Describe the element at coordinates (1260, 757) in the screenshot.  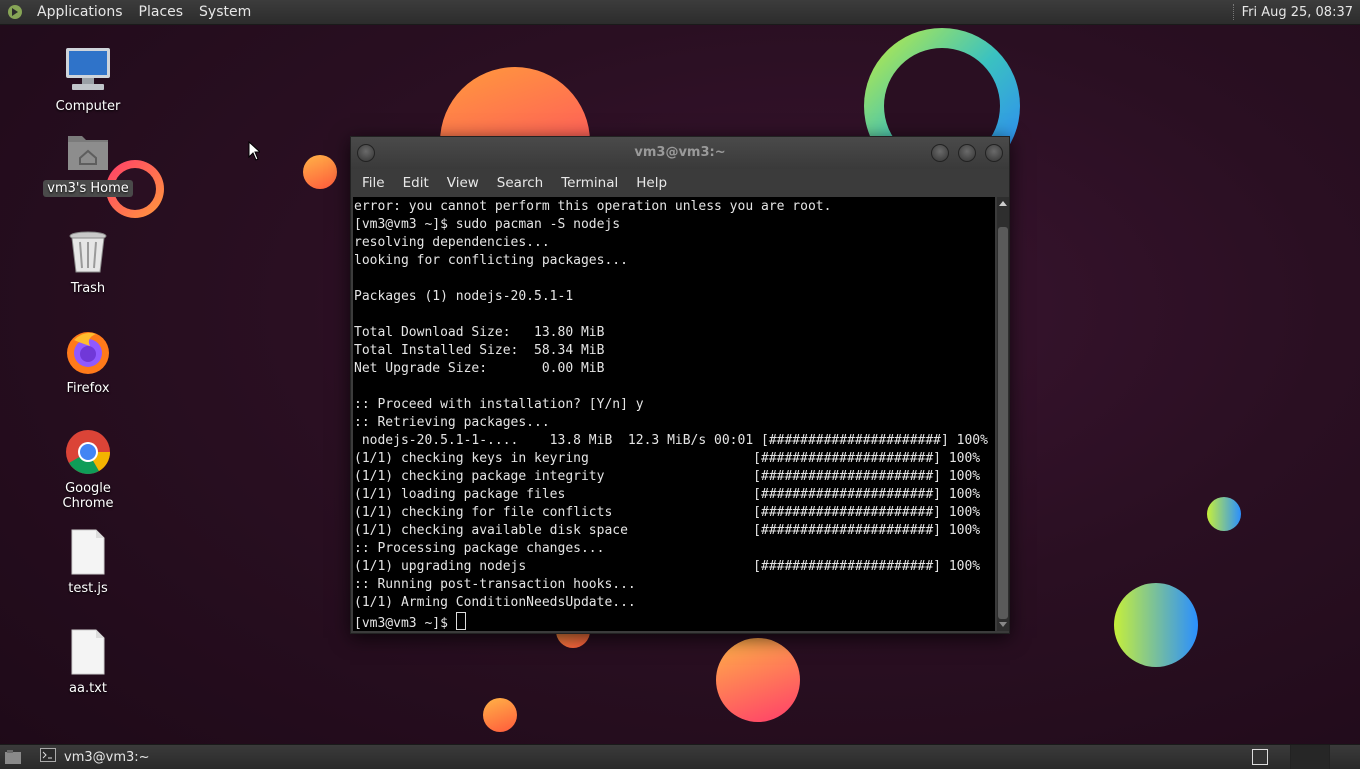
I see `workspace-switcher` at that location.